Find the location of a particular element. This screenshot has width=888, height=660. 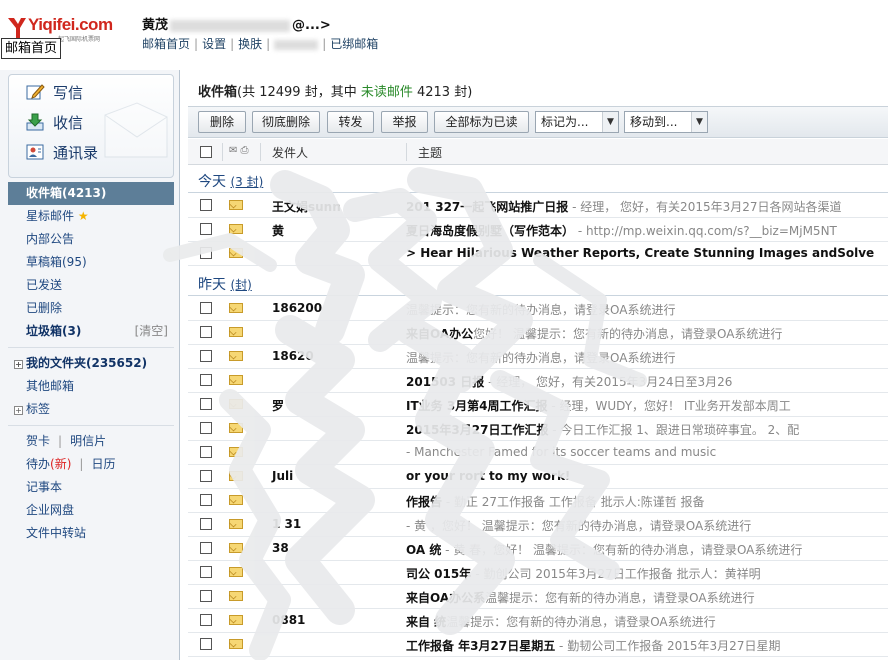

row-sender: 罗 is located at coordinates (278, 406).